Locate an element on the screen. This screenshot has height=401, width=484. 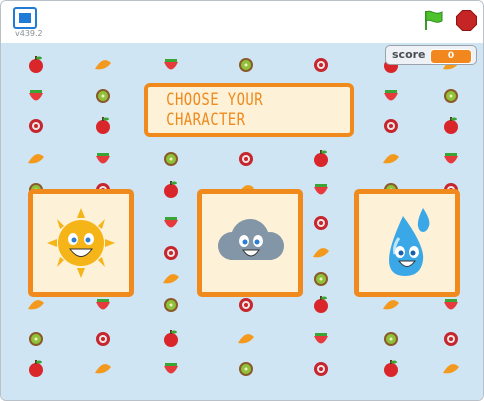
character-sun-card is located at coordinates (81, 243).